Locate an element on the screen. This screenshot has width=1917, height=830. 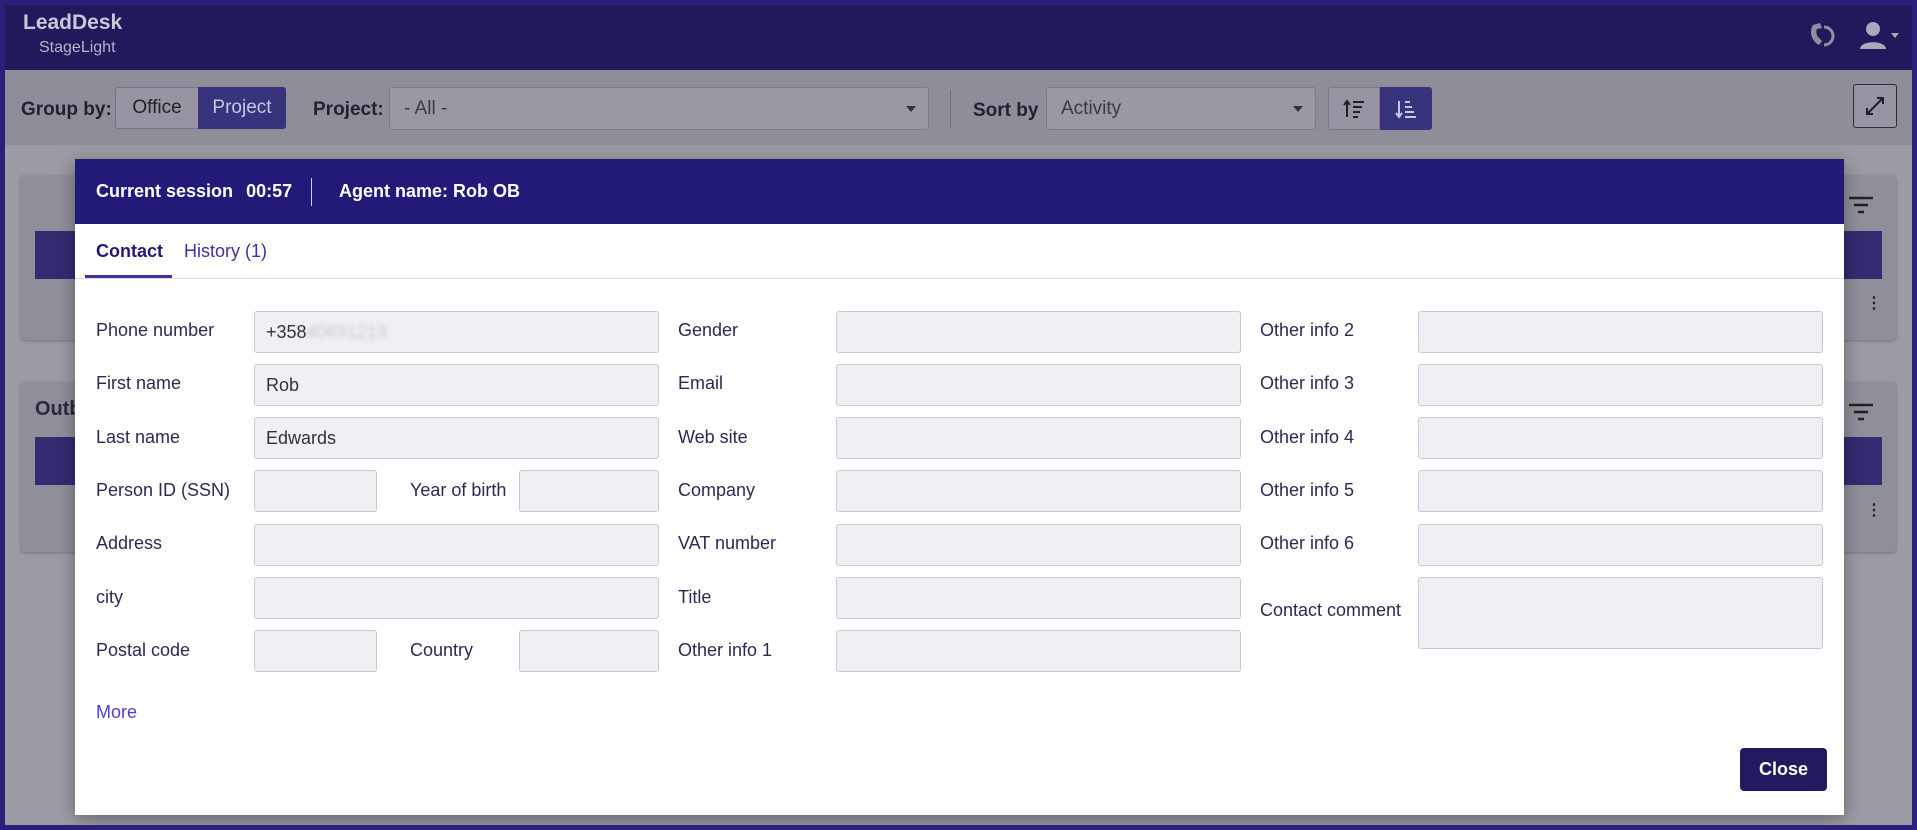
fullscreen-button is located at coordinates (1875, 106).